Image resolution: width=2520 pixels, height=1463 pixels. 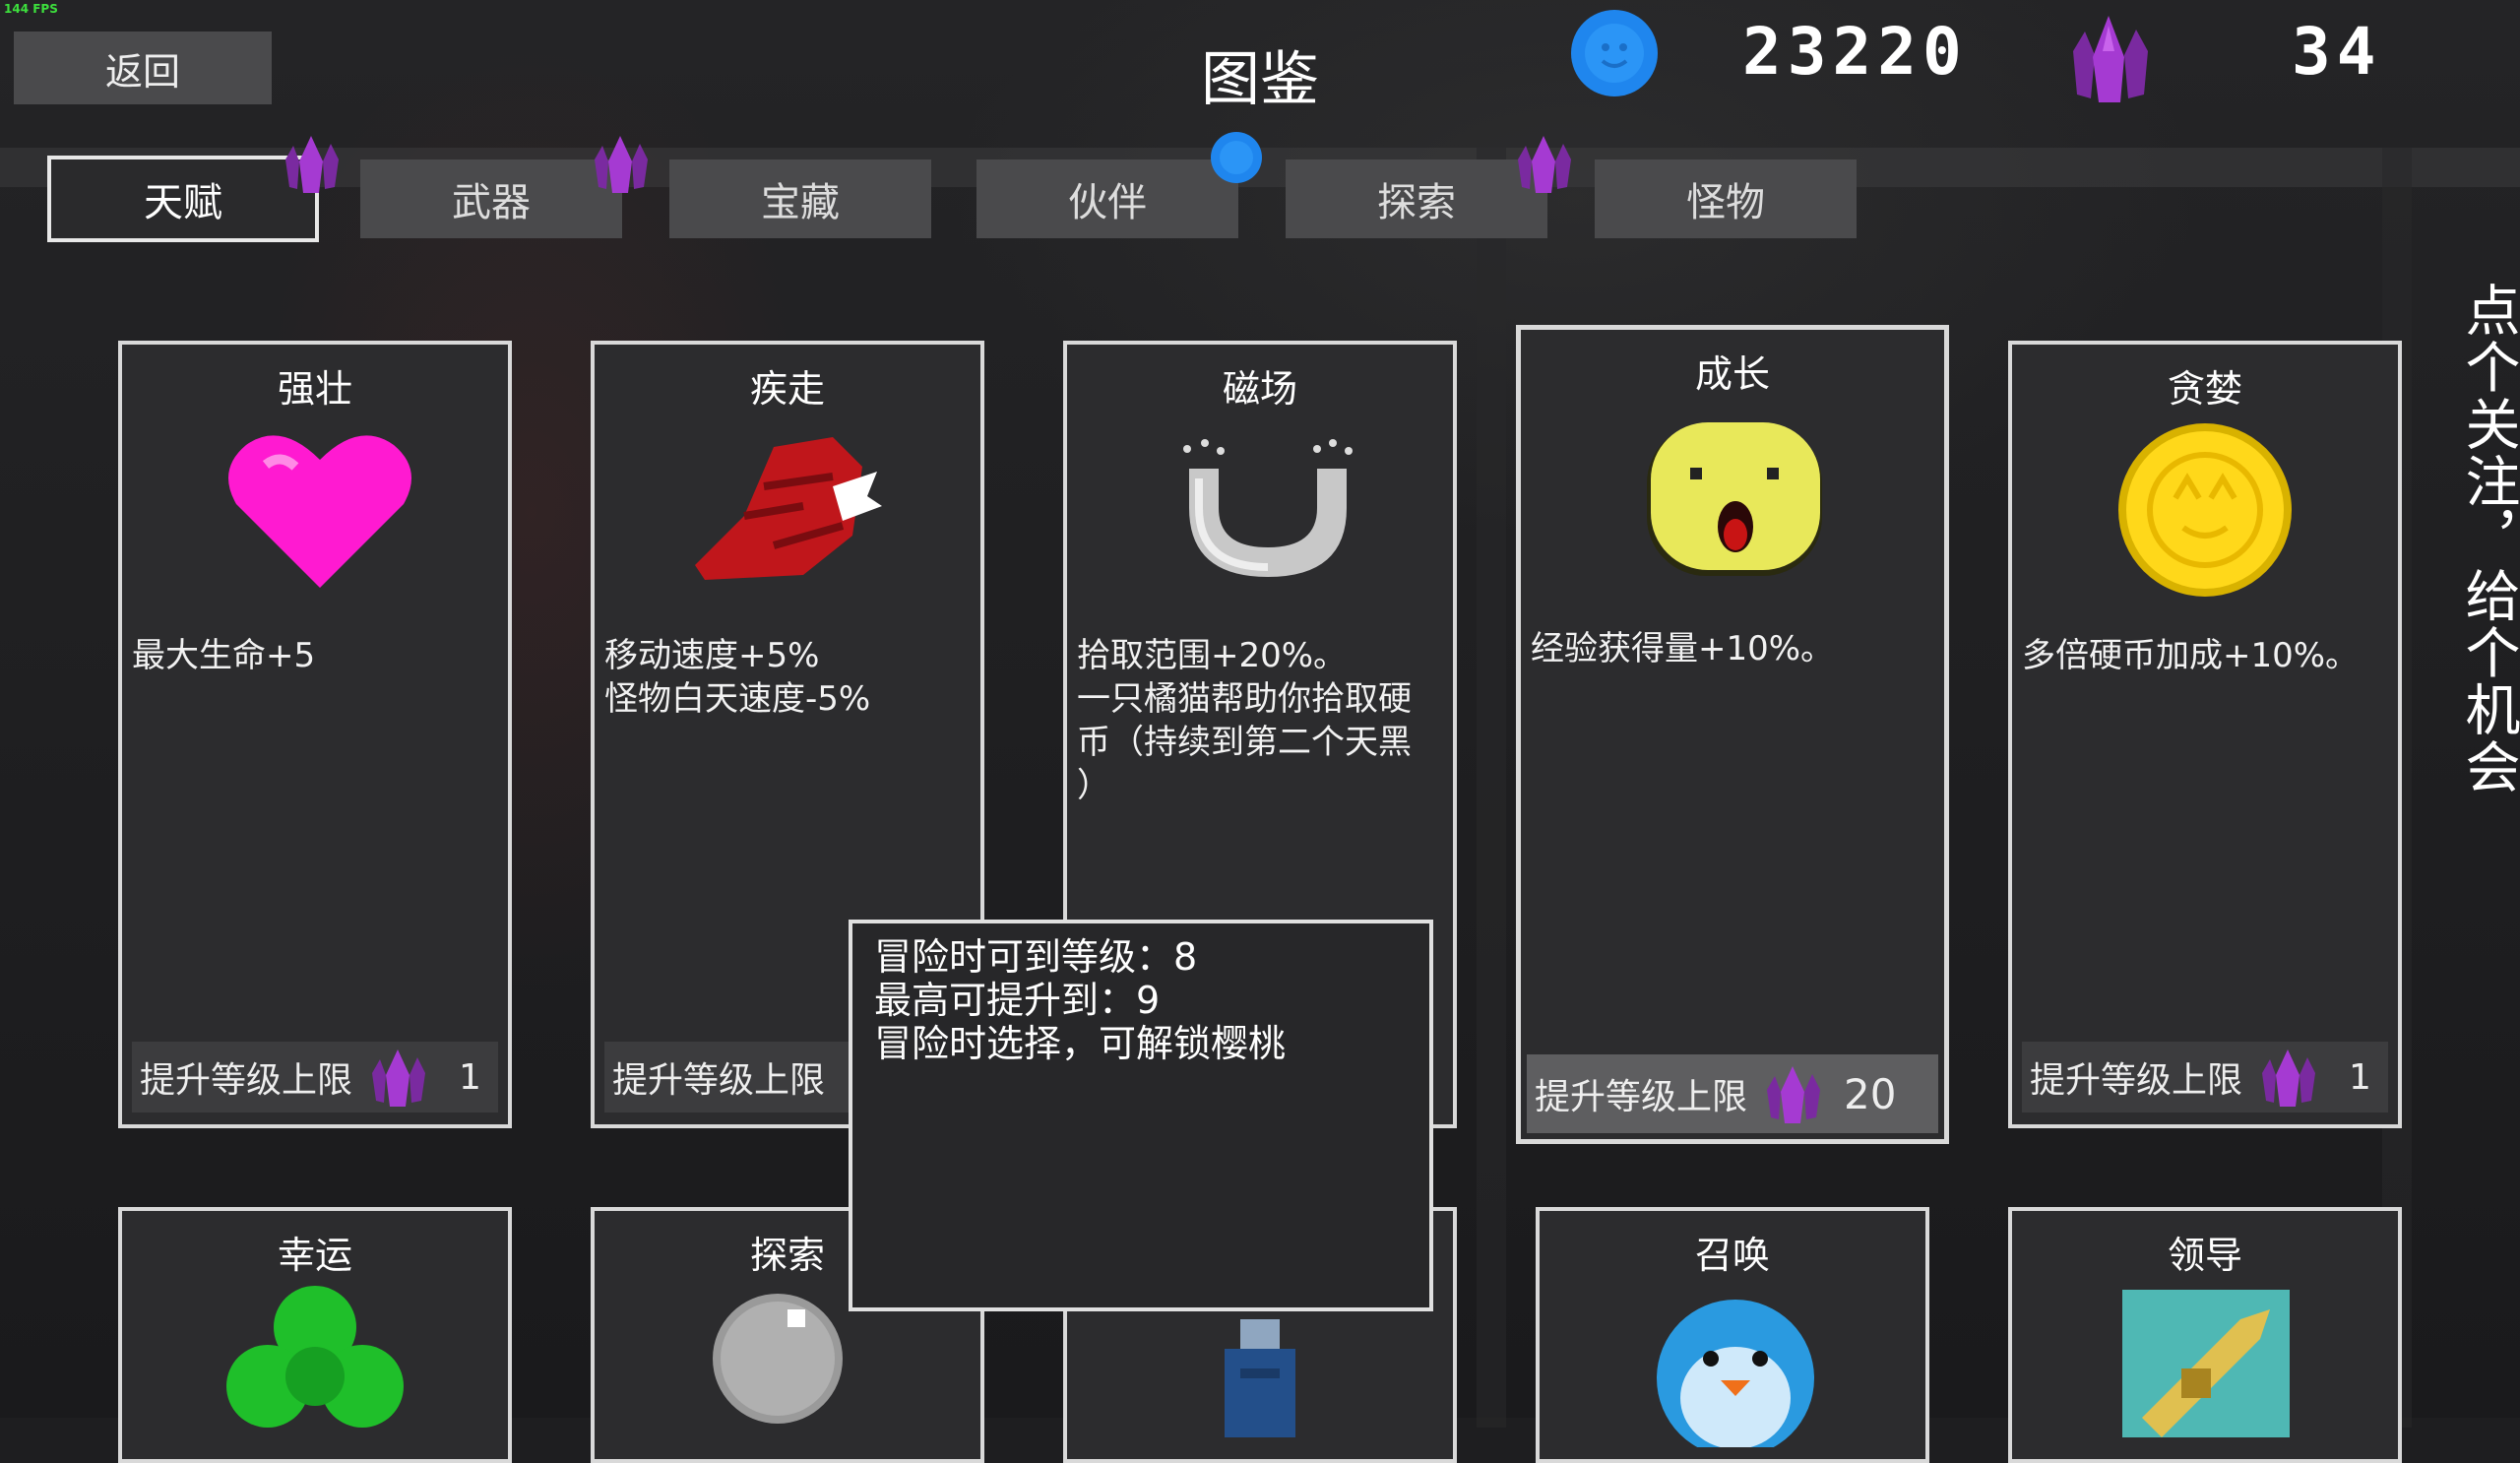 What do you see at coordinates (183, 203) in the screenshot?
I see `tab-label: 天赋` at bounding box center [183, 203].